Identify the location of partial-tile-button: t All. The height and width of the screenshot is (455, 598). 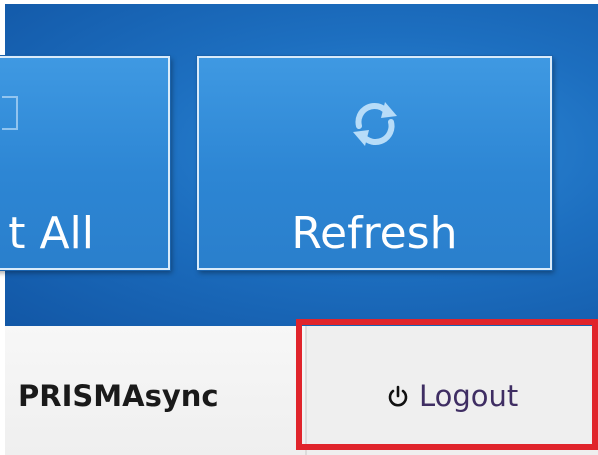
(85, 163).